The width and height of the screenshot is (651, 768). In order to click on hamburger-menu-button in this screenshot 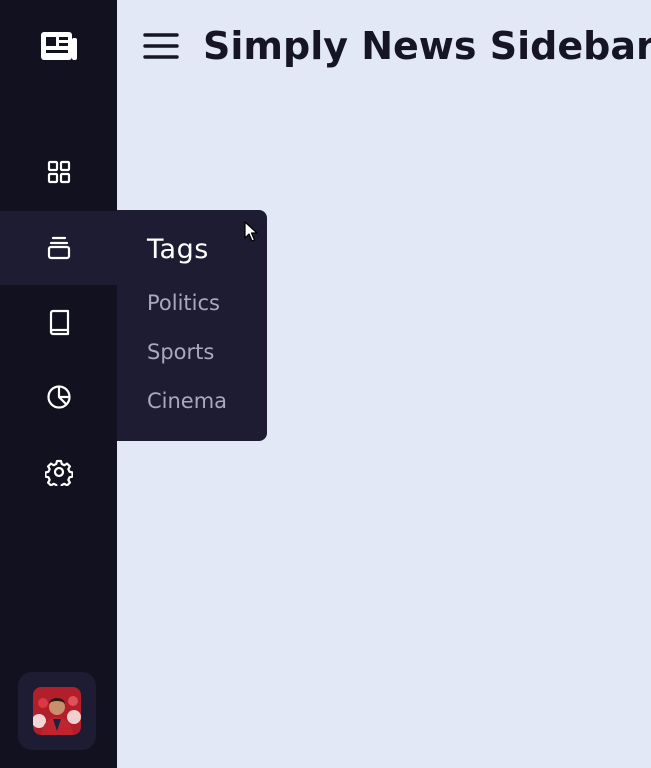, I will do `click(161, 46)`.